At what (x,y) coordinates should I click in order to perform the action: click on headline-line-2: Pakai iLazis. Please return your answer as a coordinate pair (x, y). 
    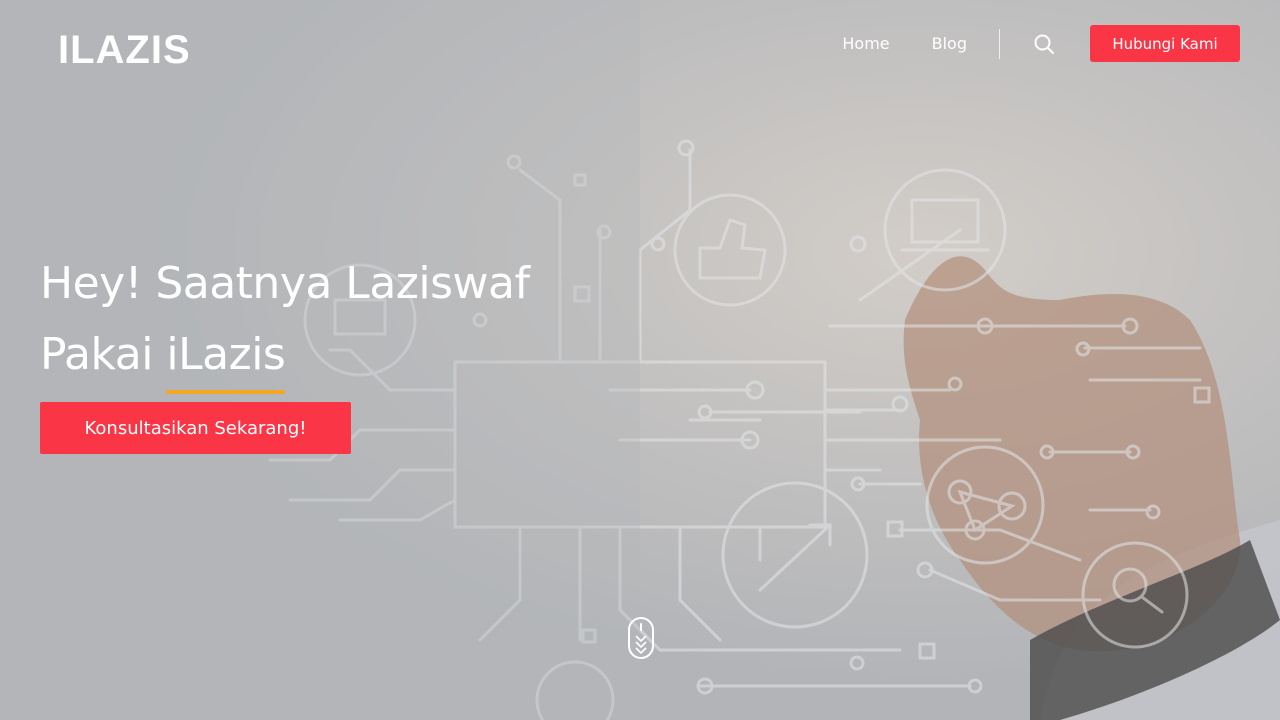
    Looking at the image, I should click on (284, 356).